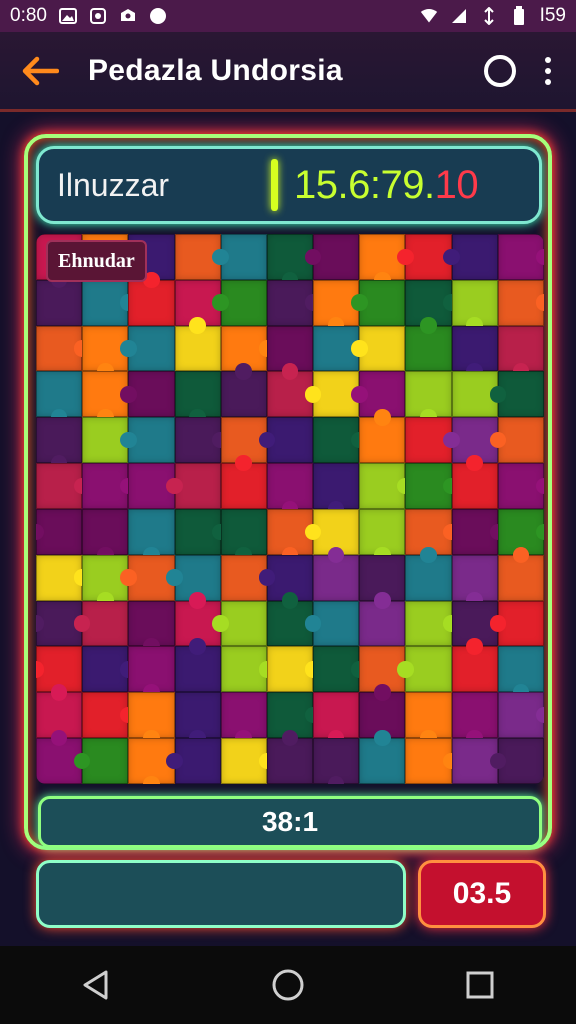  I want to click on nav-recents-button, so click(480, 985).